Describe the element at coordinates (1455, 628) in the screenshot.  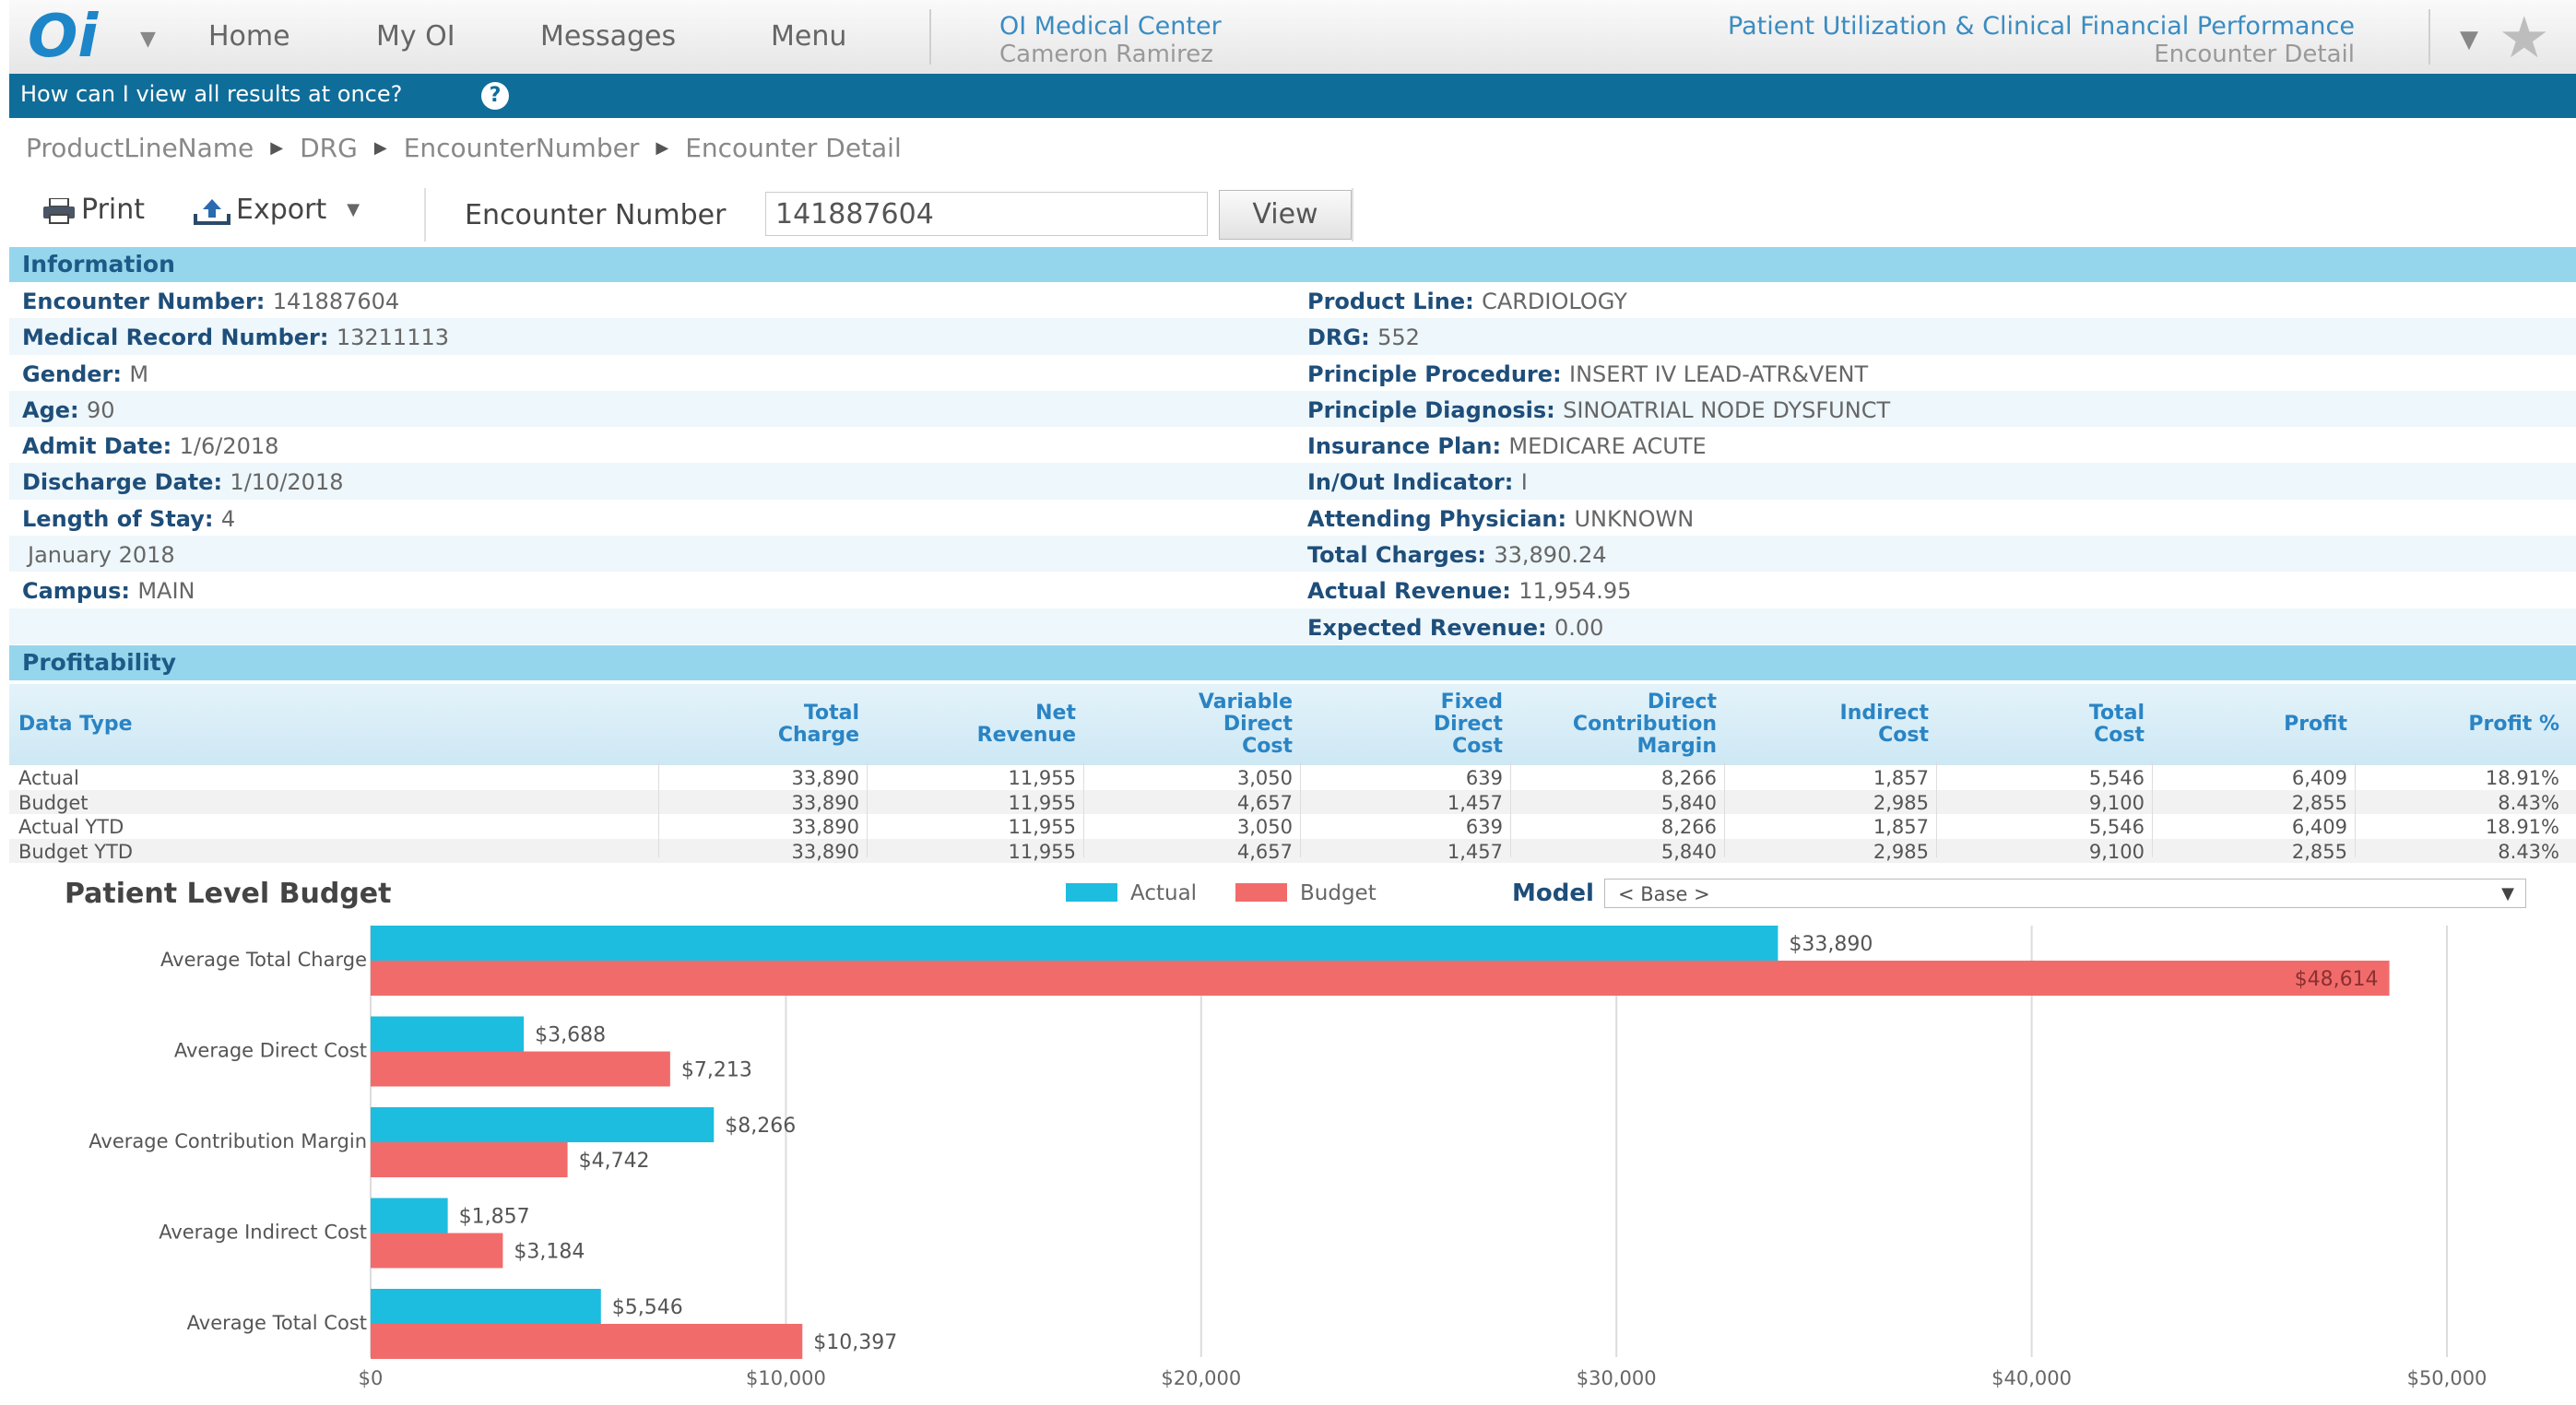
I see `info-field: Expected Revenue: 0.00` at that location.